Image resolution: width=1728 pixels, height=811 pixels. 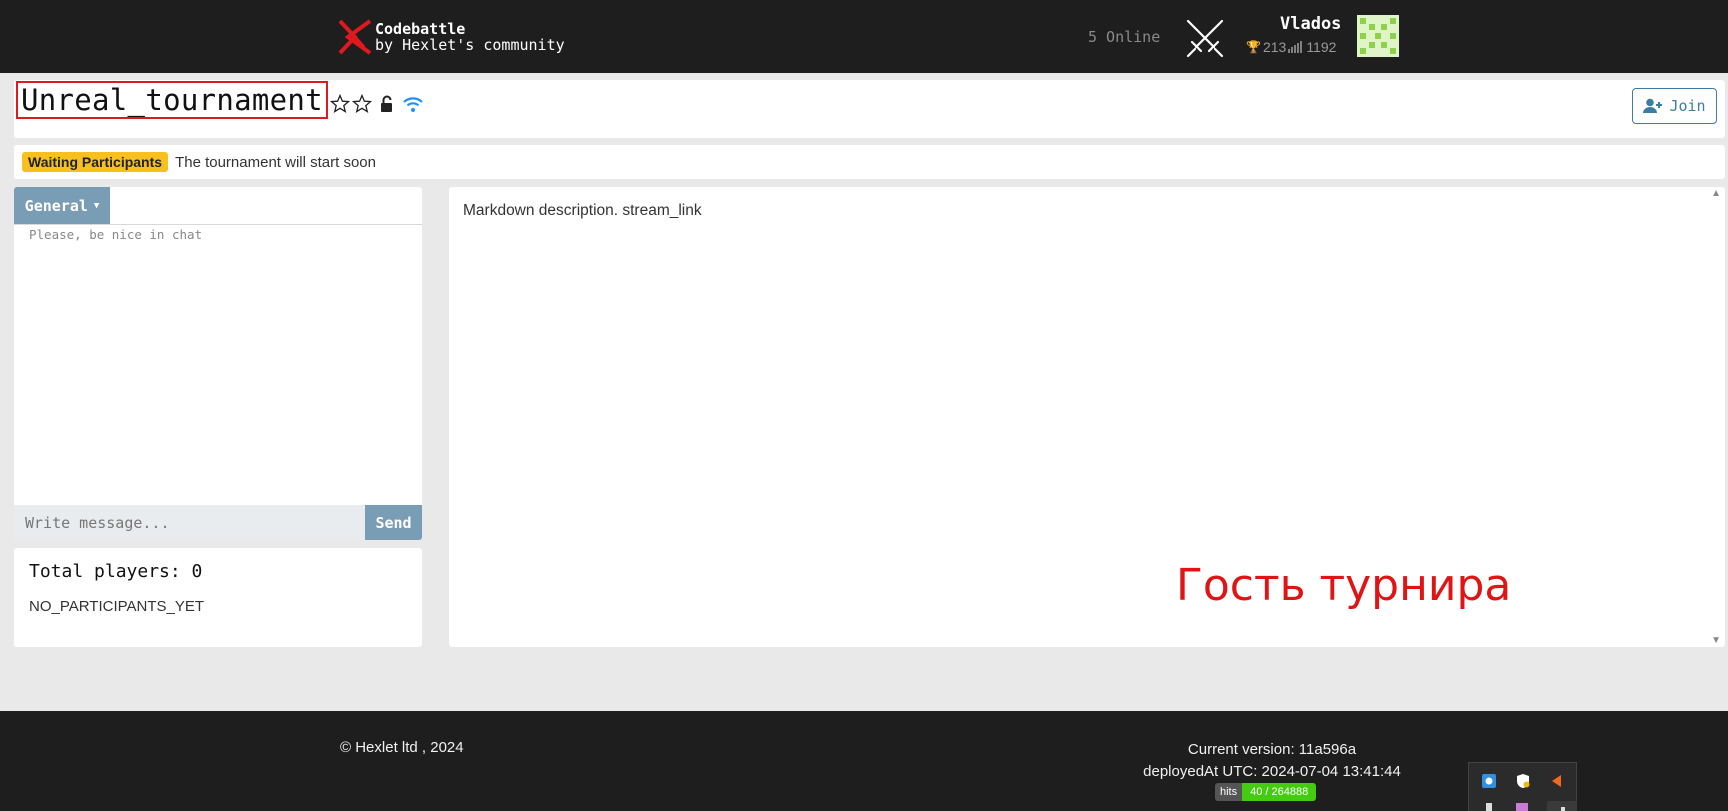 What do you see at coordinates (56, 205) in the screenshot?
I see `chat-room-label: General` at bounding box center [56, 205].